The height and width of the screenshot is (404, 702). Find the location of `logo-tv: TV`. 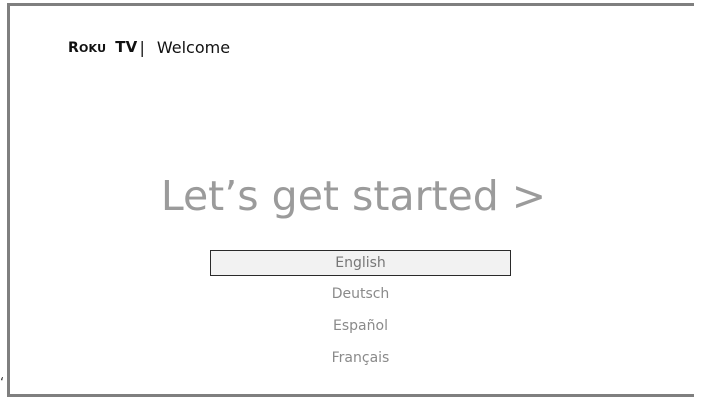

logo-tv: TV is located at coordinates (126, 47).